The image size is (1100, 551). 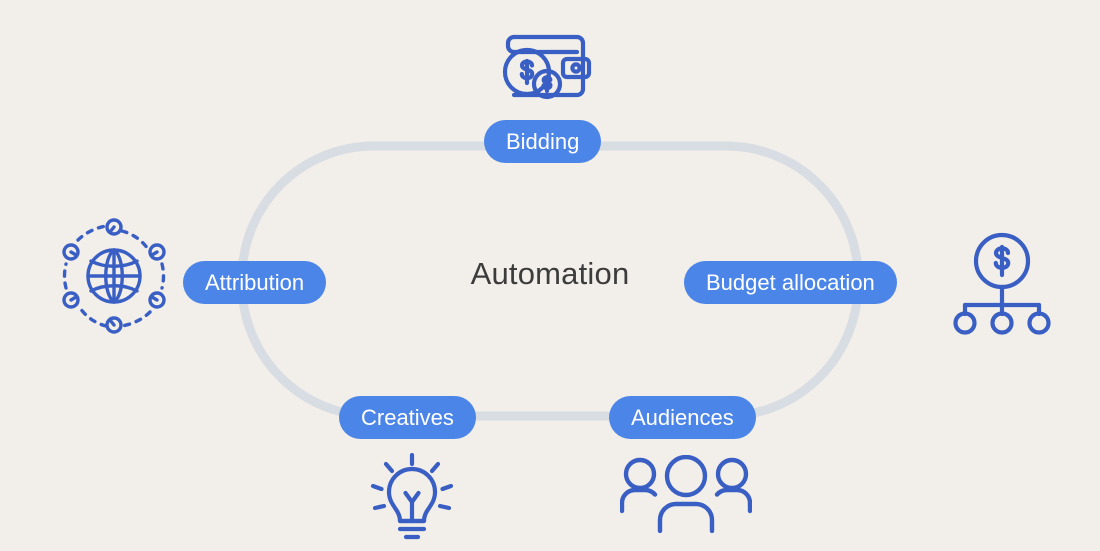 I want to click on node-pill-creatives: Creatives, so click(x=407, y=417).